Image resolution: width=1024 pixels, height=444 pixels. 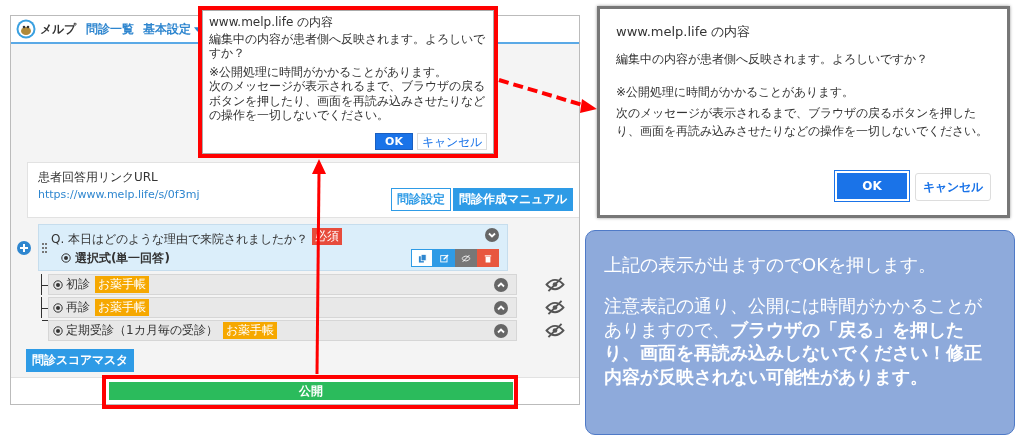 I want to click on drag-handle-icon, so click(x=44, y=248).